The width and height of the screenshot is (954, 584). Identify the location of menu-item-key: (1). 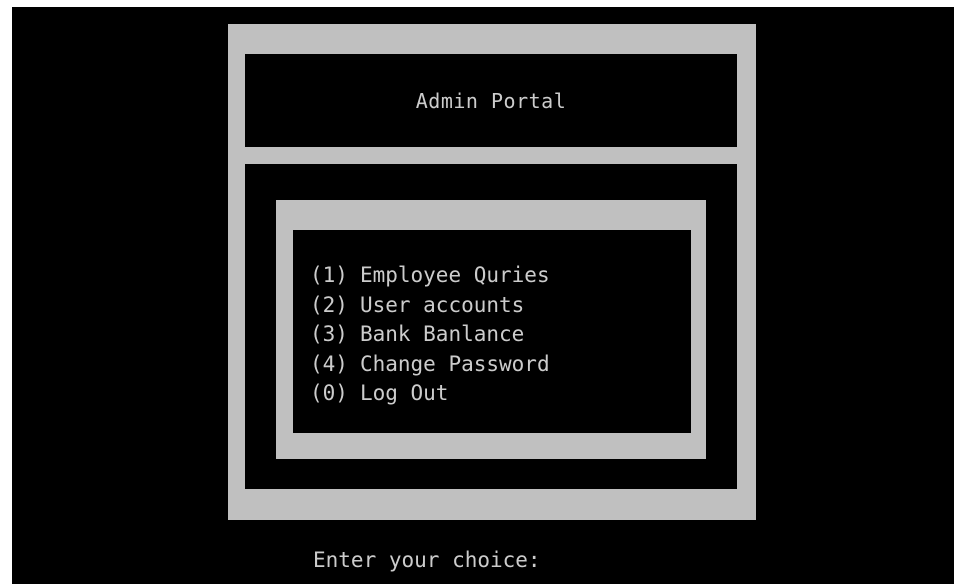
(329, 275).